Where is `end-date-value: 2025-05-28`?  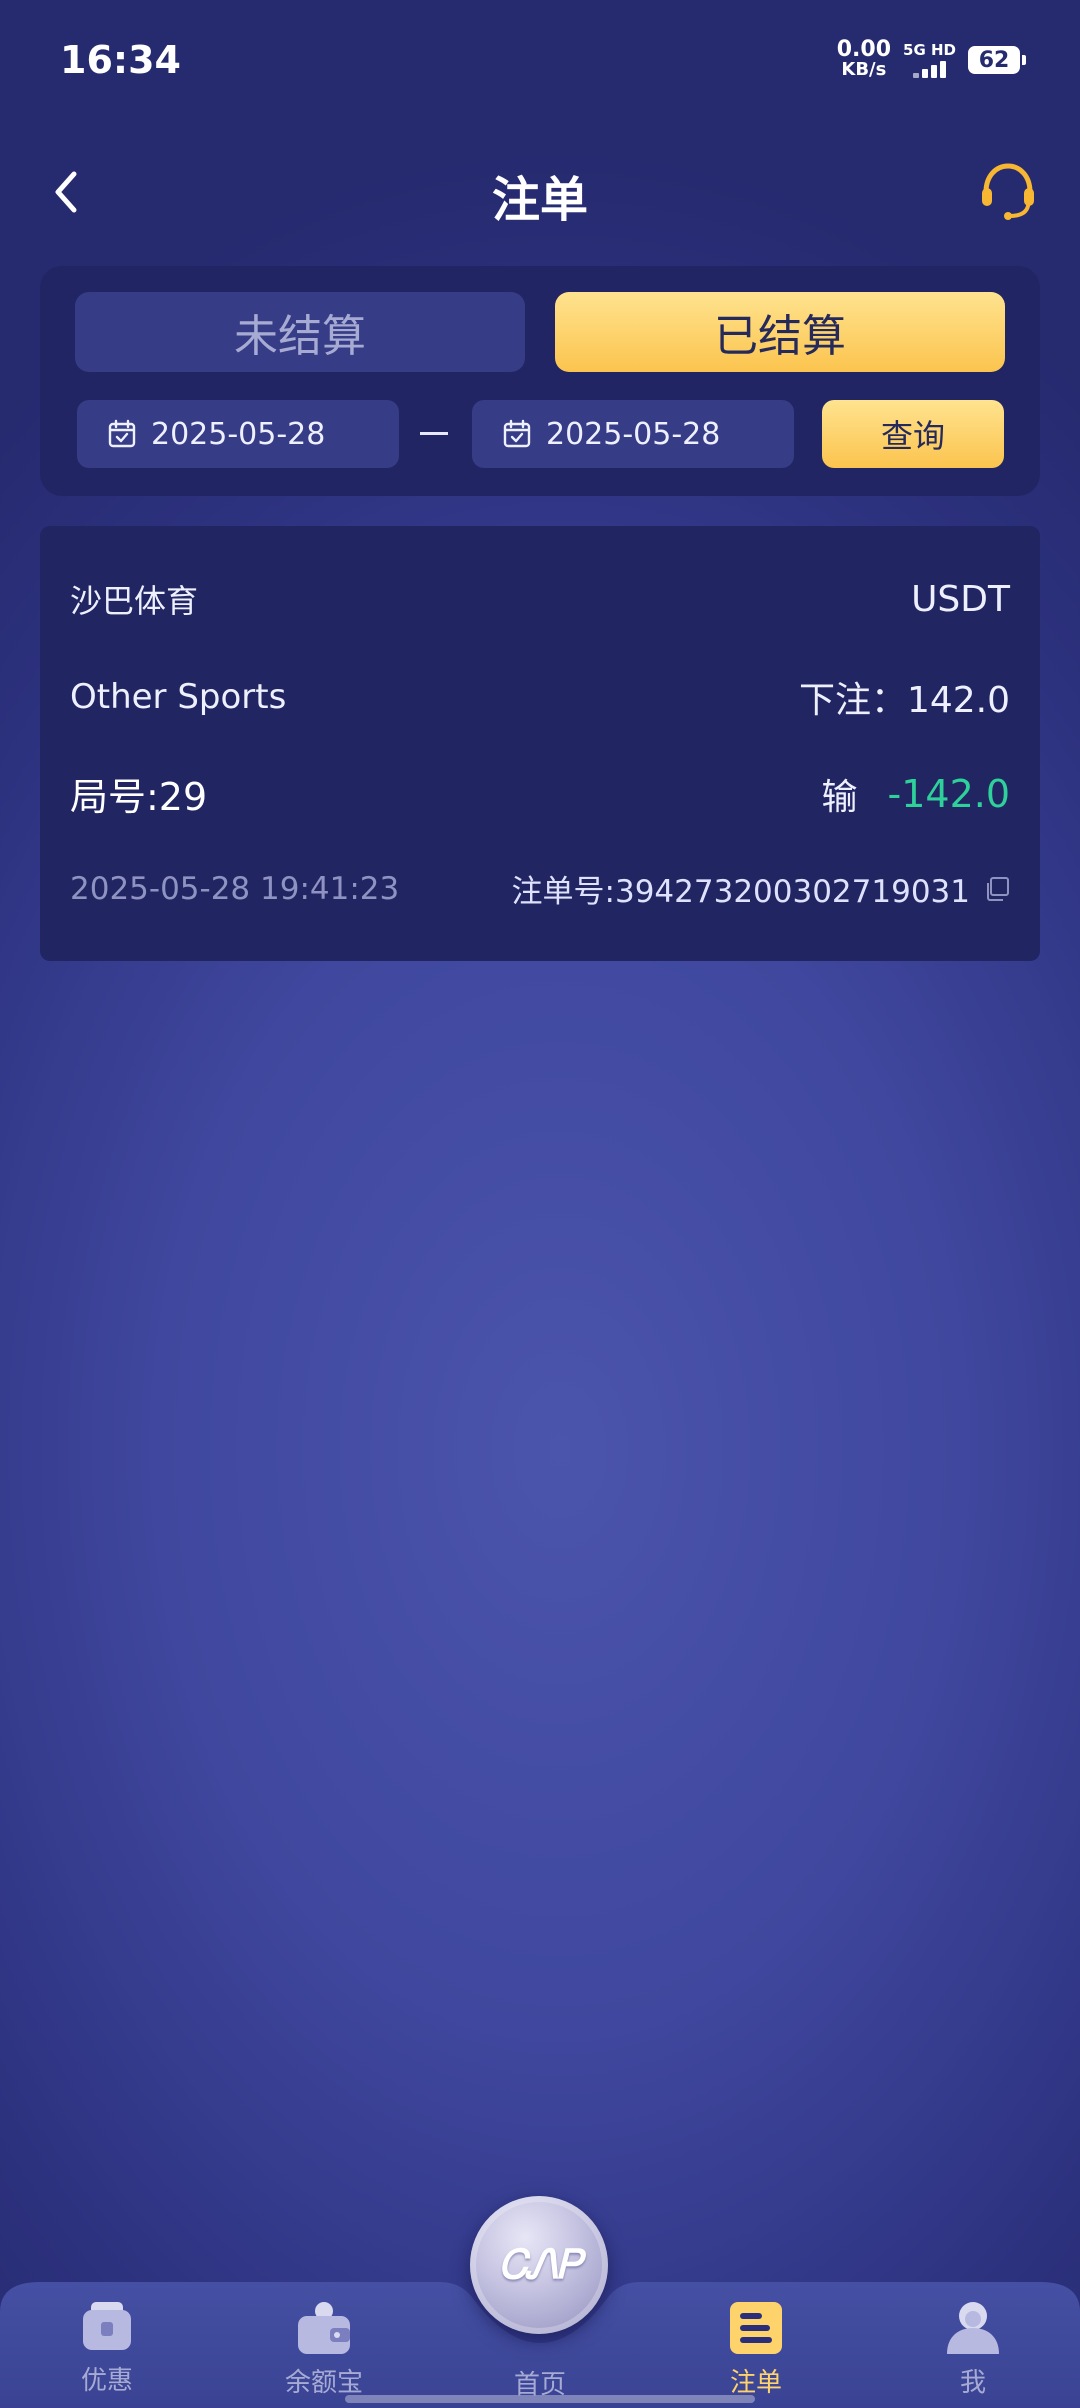 end-date-value: 2025-05-28 is located at coordinates (633, 434).